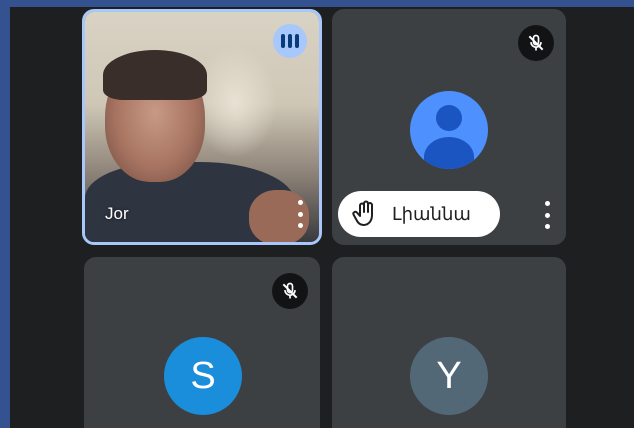 The height and width of the screenshot is (428, 634). I want to click on participant-avatar: S, so click(203, 376).